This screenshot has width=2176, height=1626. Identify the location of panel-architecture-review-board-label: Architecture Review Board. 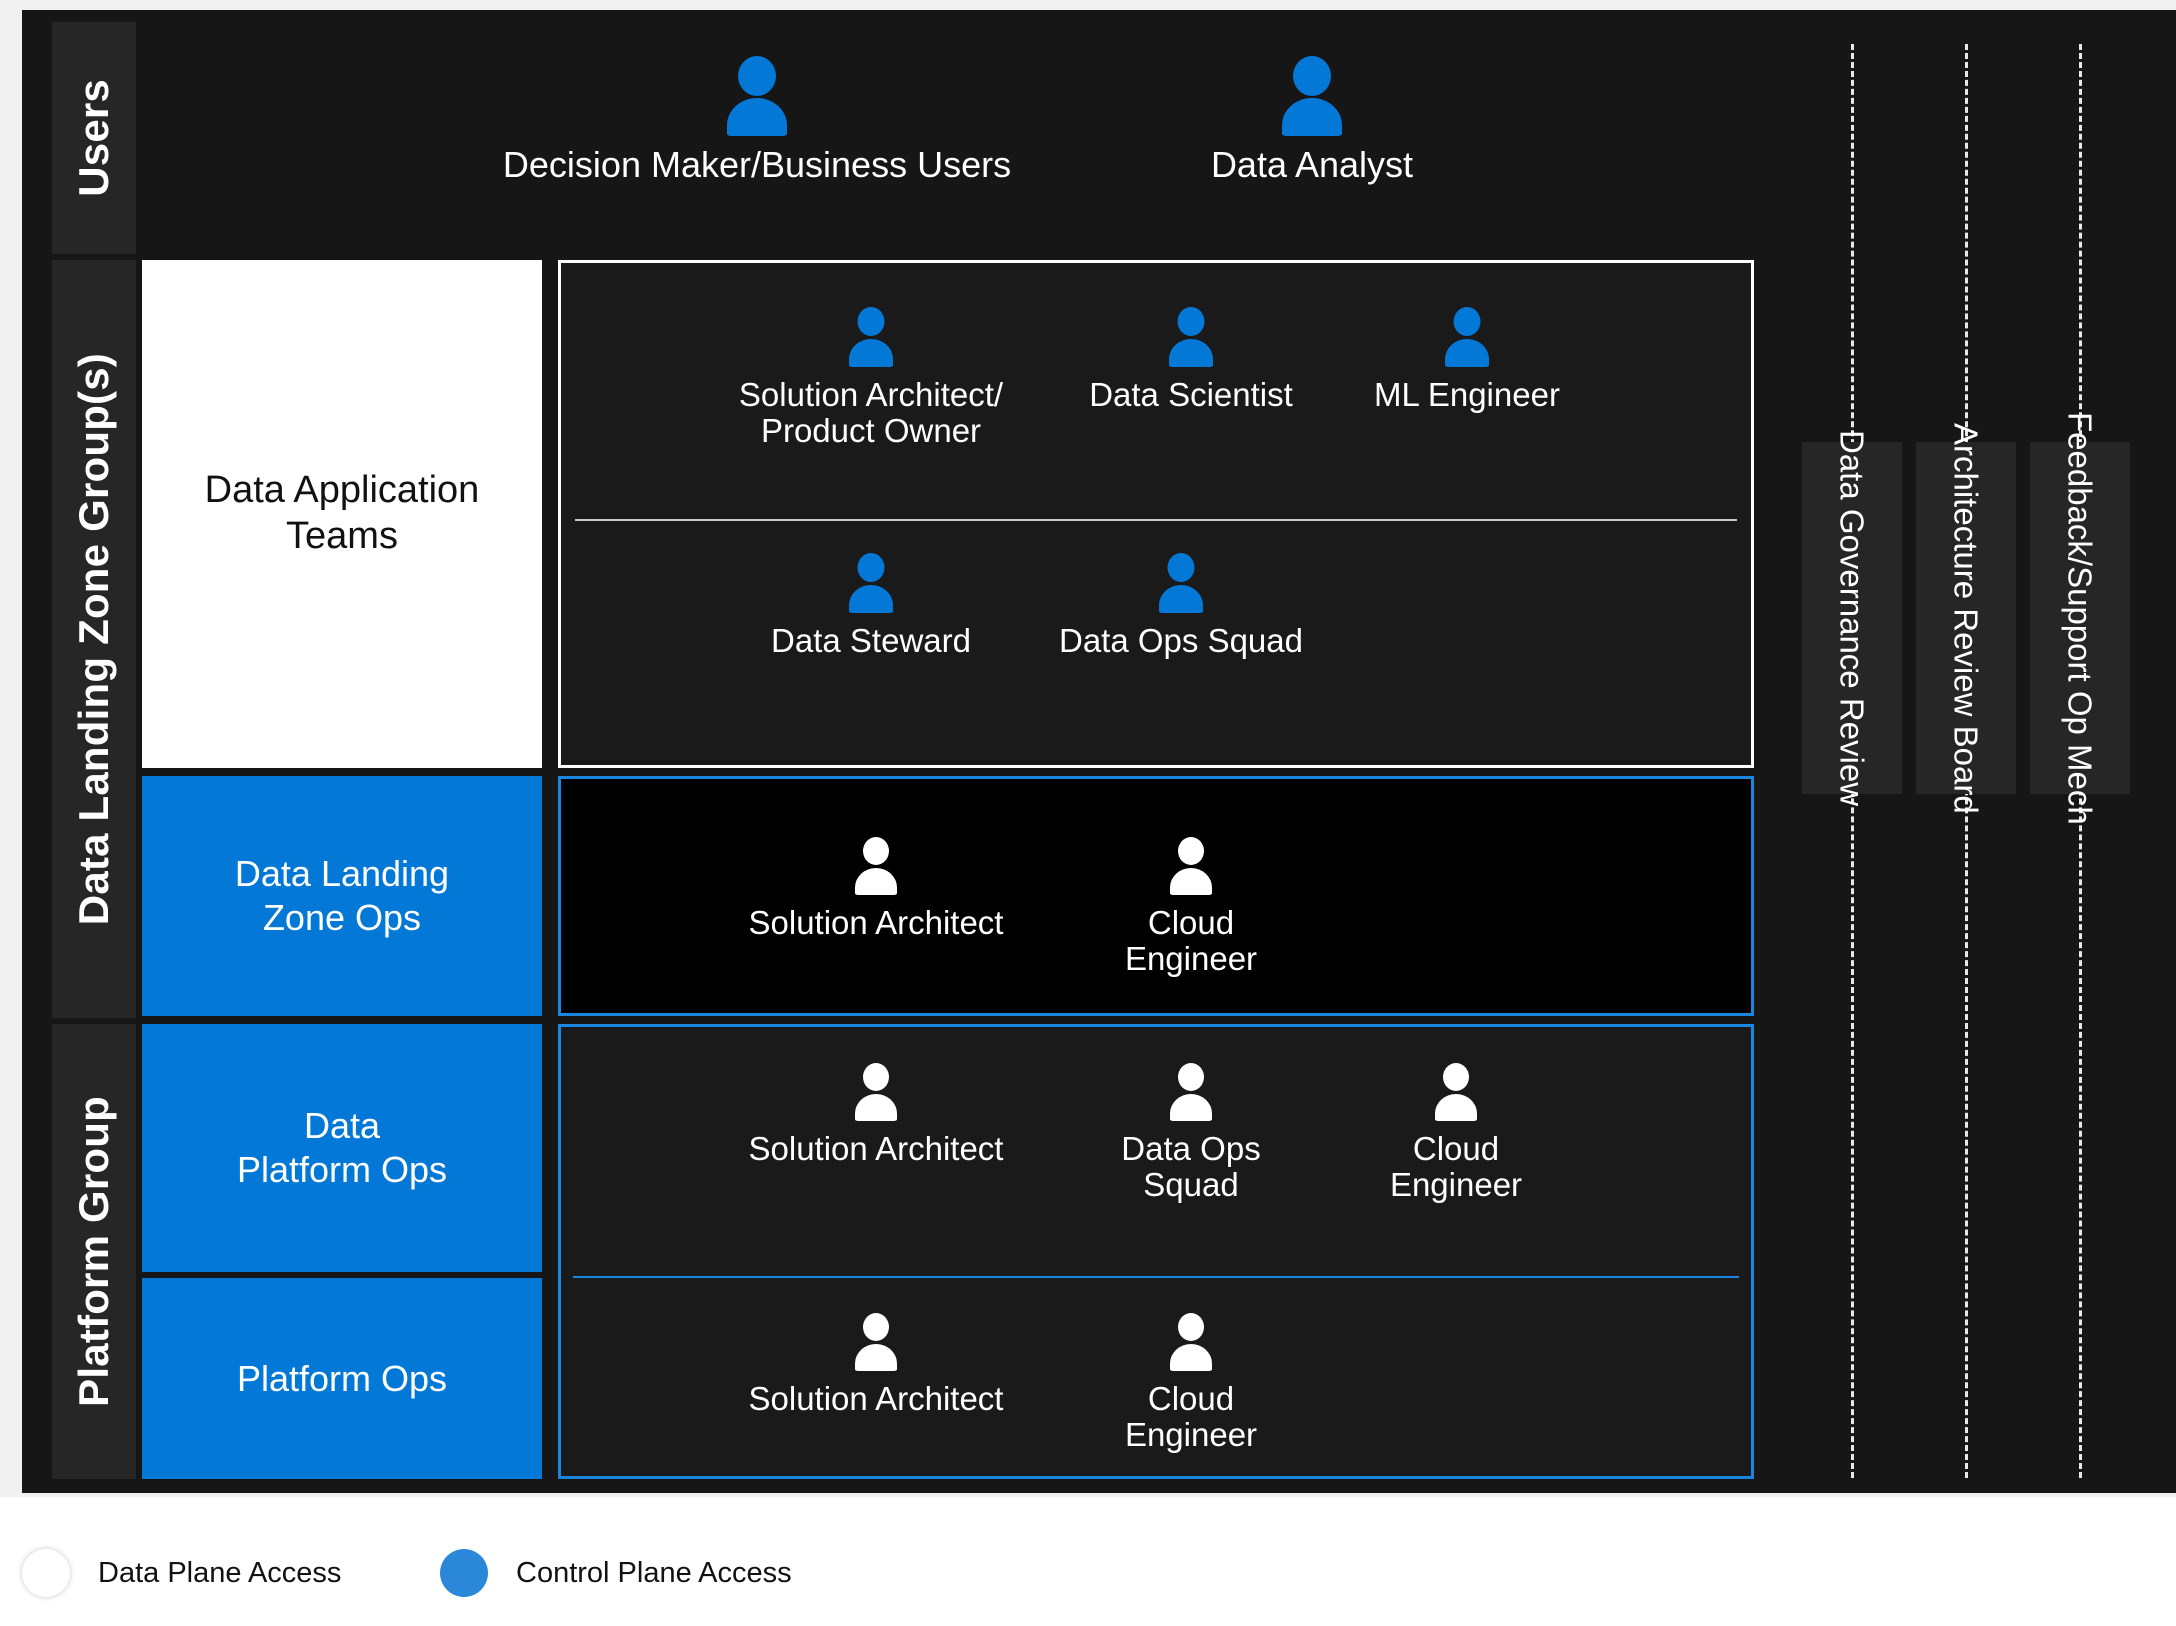
(1966, 618).